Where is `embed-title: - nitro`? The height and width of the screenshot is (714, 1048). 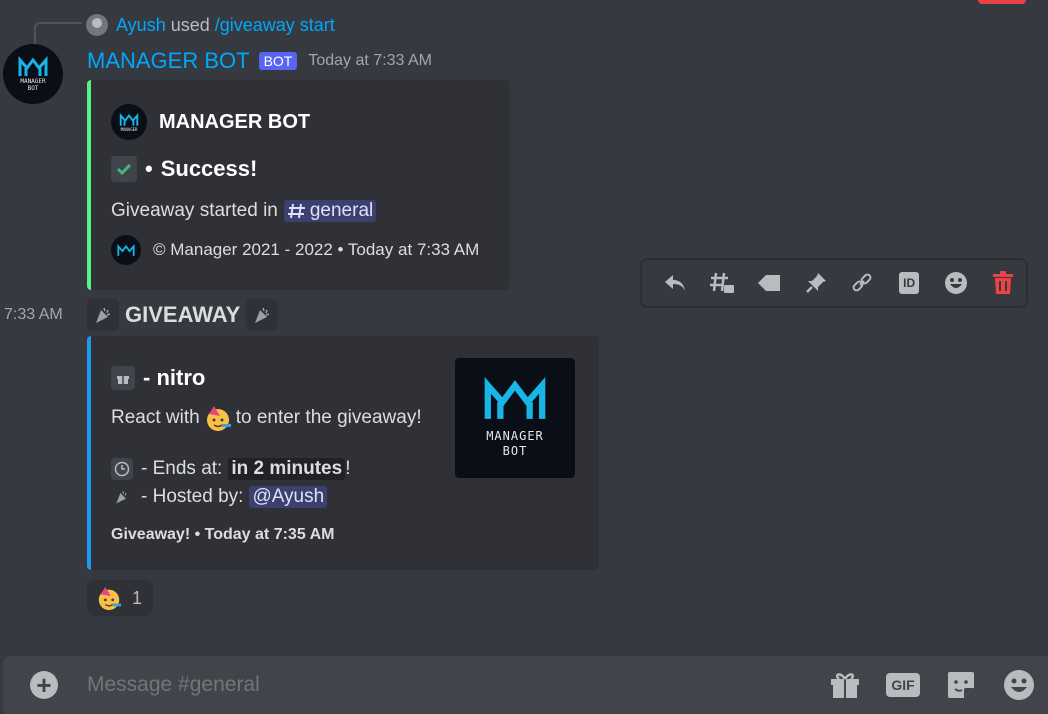 embed-title: - nitro is located at coordinates (158, 378).